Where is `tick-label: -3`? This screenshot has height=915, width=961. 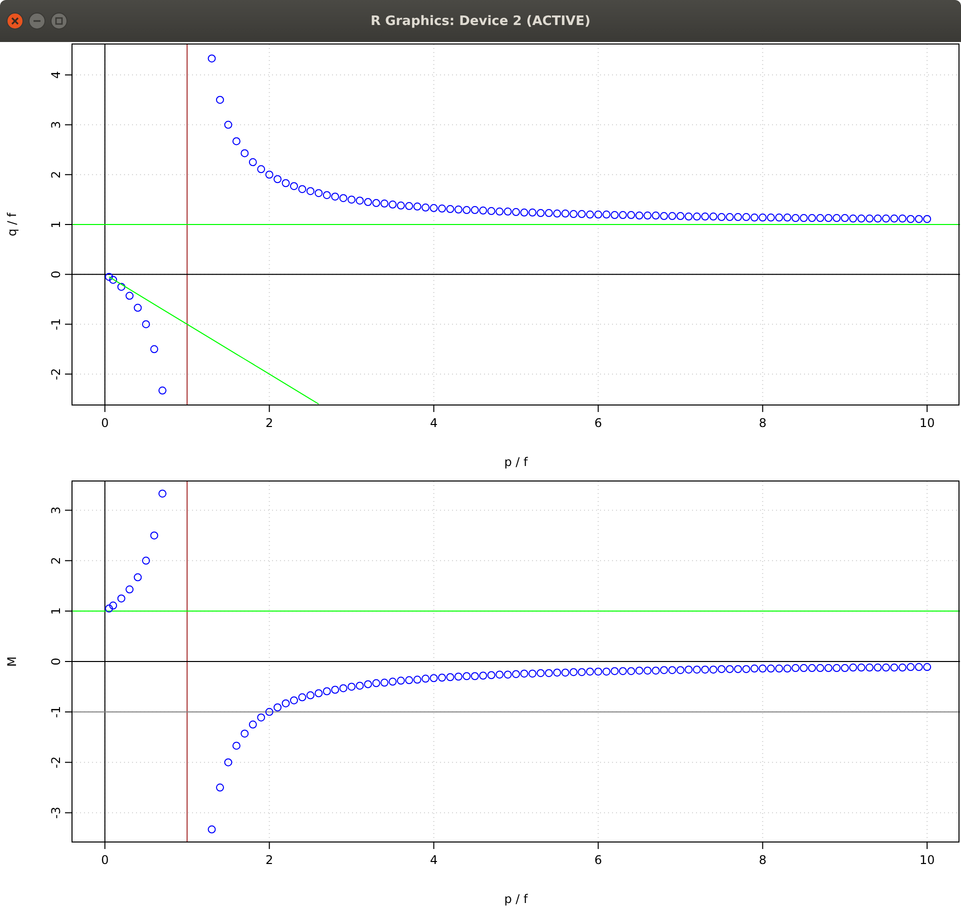 tick-label: -3 is located at coordinates (56, 812).